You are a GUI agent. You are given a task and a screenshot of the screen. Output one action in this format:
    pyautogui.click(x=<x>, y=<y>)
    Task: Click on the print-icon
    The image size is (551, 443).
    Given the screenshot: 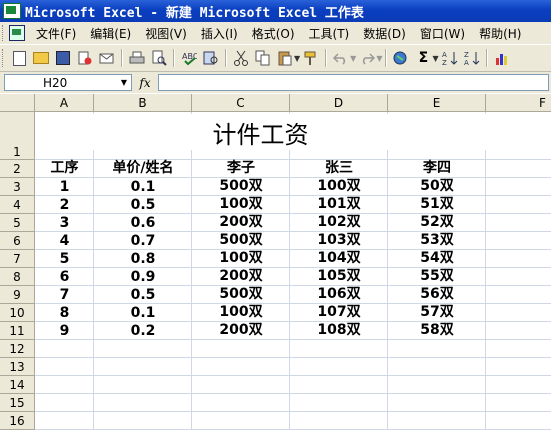 What is the action you would take?
    pyautogui.click(x=137, y=58)
    